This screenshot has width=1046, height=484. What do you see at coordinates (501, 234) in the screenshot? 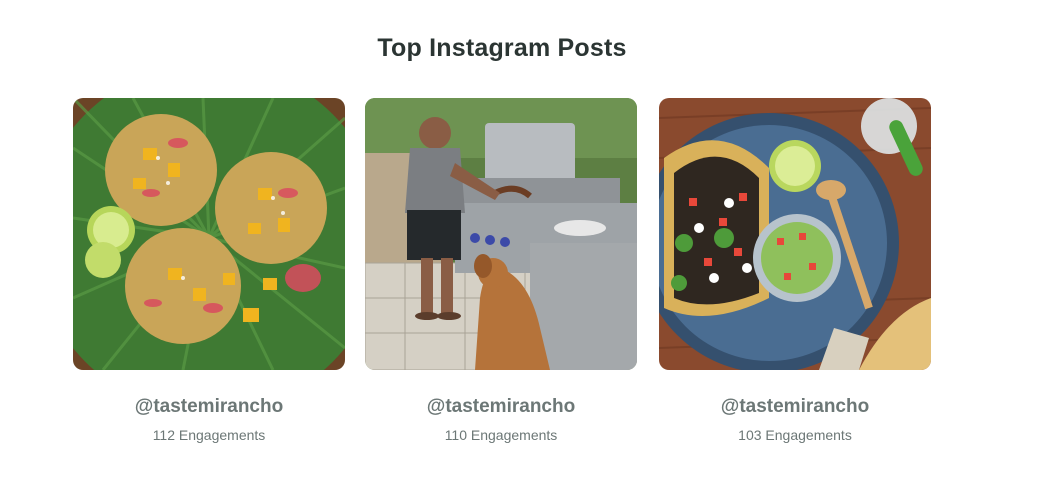
I see `post-image-grill` at bounding box center [501, 234].